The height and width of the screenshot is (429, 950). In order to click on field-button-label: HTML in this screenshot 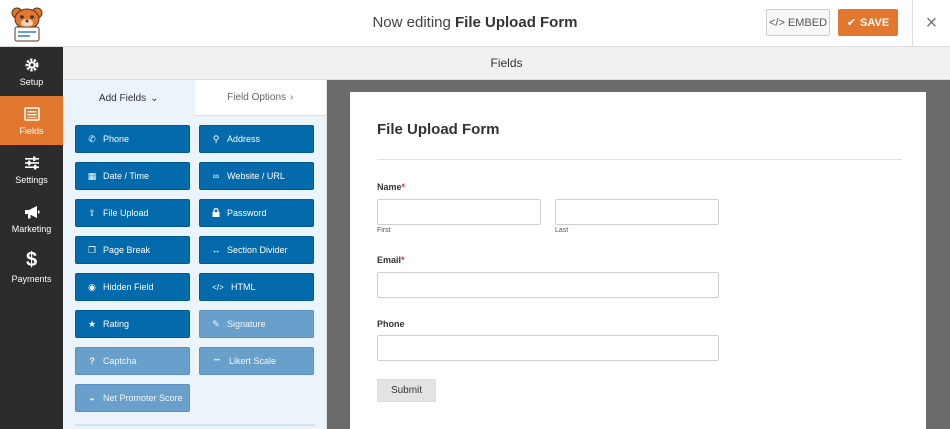, I will do `click(243, 287)`.